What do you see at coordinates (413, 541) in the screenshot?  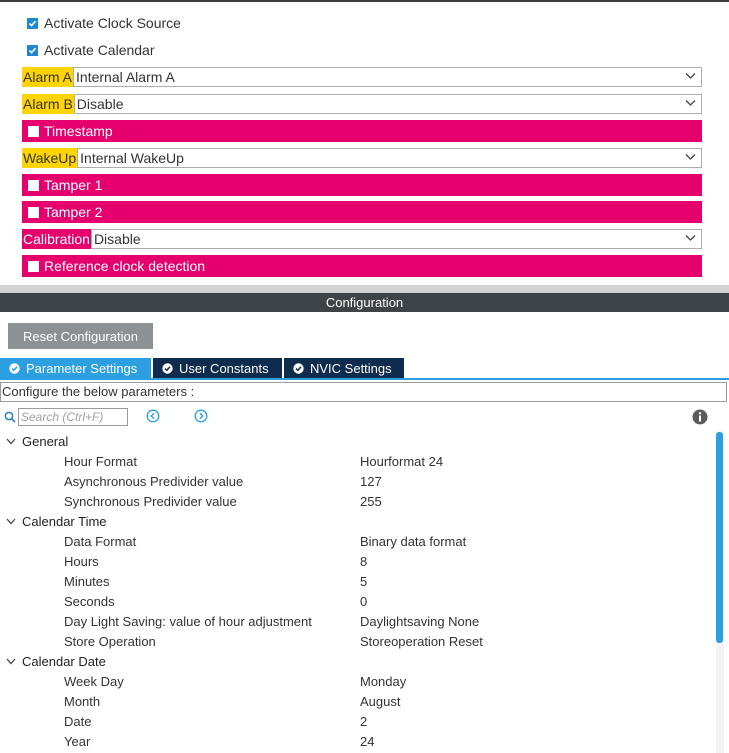 I see `param-value: Binary data format` at bounding box center [413, 541].